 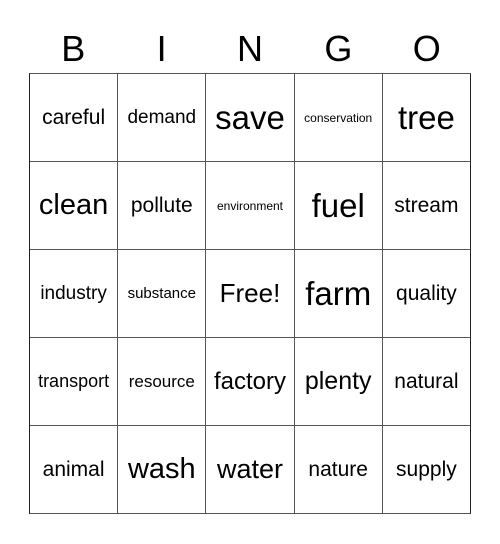 I want to click on bingo-header: B I N G O, so click(x=250, y=49).